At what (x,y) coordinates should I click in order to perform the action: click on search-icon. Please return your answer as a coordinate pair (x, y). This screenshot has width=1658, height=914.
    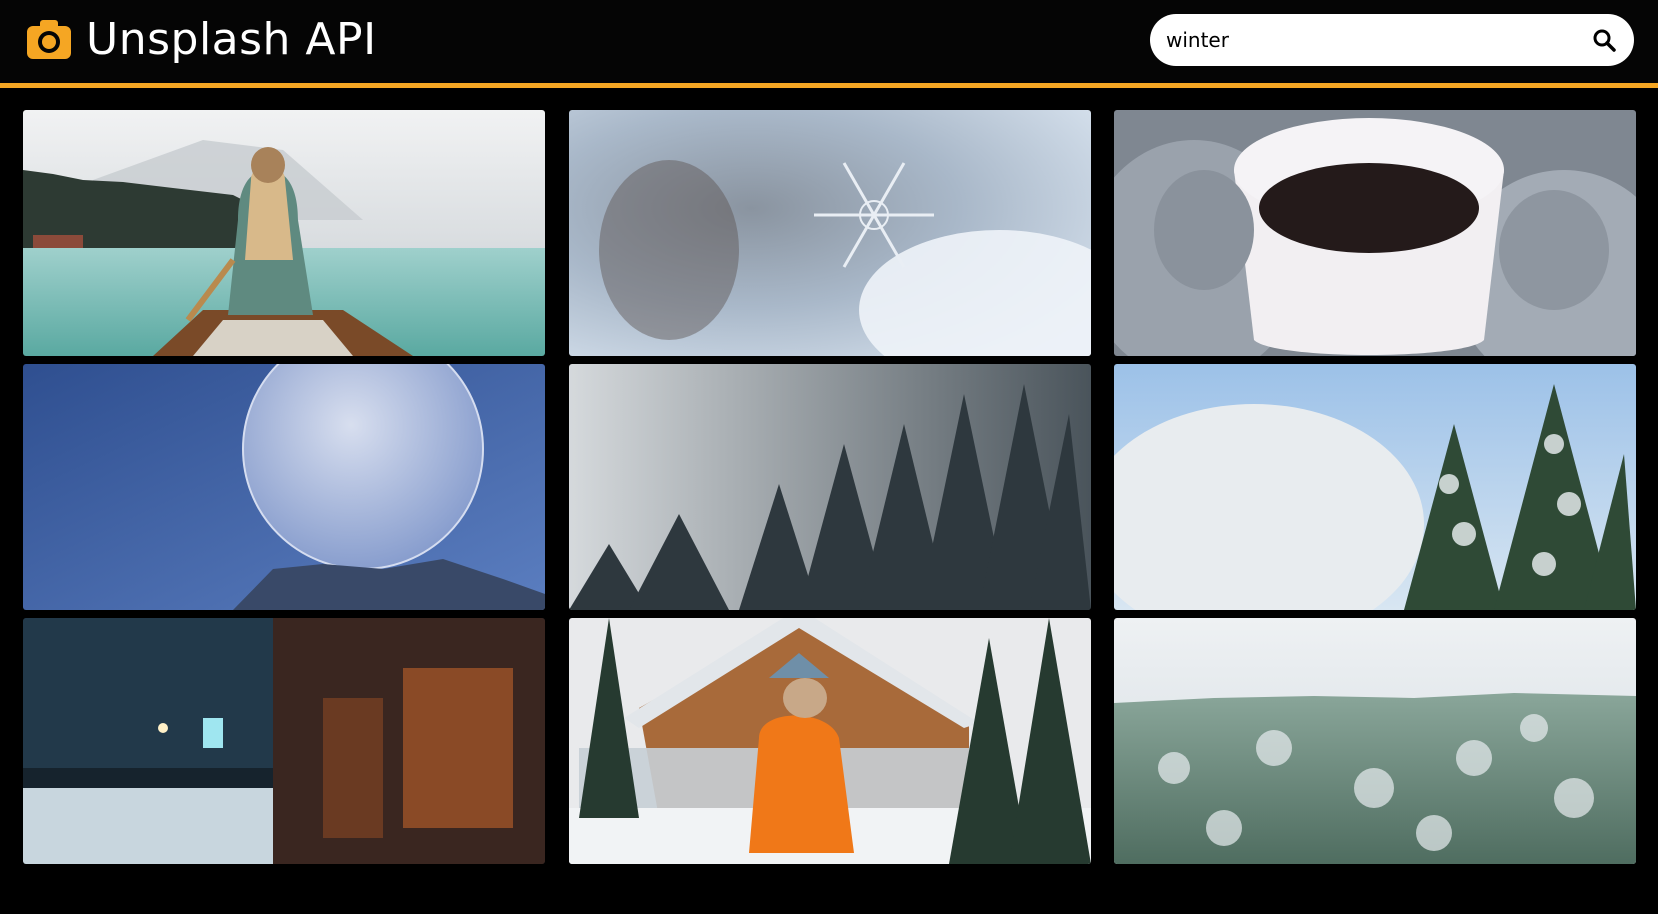
    Looking at the image, I should click on (1604, 40).